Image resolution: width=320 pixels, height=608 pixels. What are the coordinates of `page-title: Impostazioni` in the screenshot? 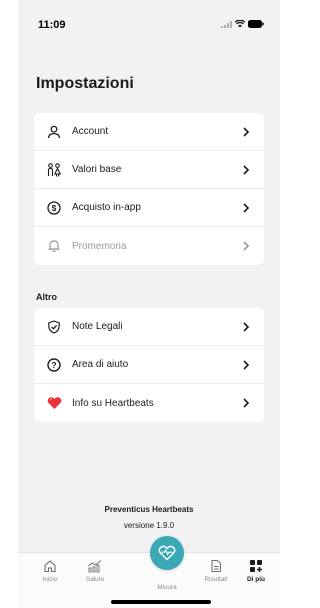 It's located at (85, 83).